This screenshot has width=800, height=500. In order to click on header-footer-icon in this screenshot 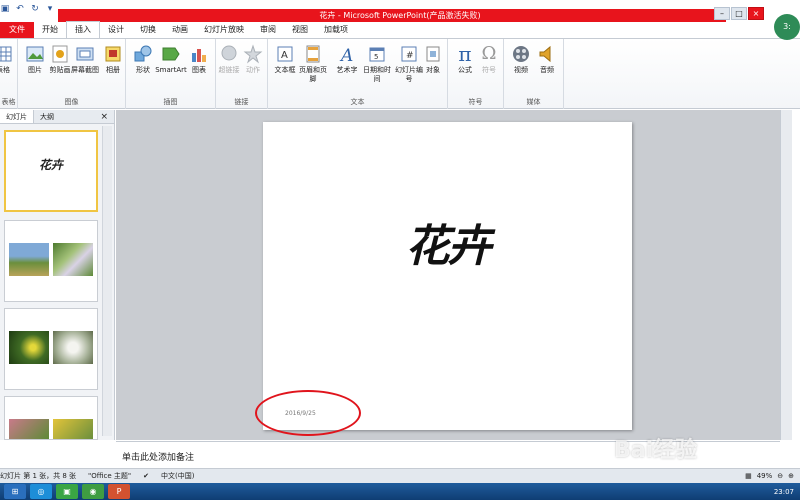, I will do `click(313, 54)`.